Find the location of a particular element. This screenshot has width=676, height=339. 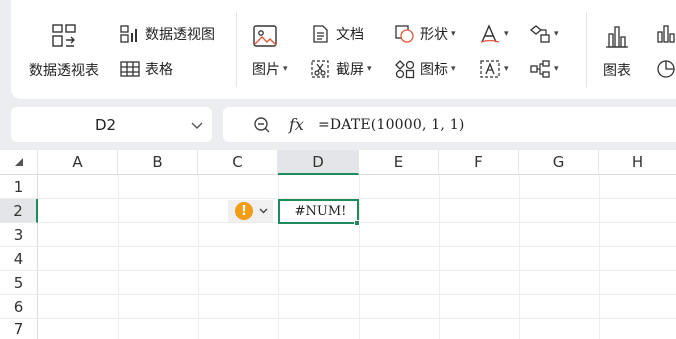

screenshot-menu: 截屏 ▾ is located at coordinates (341, 69).